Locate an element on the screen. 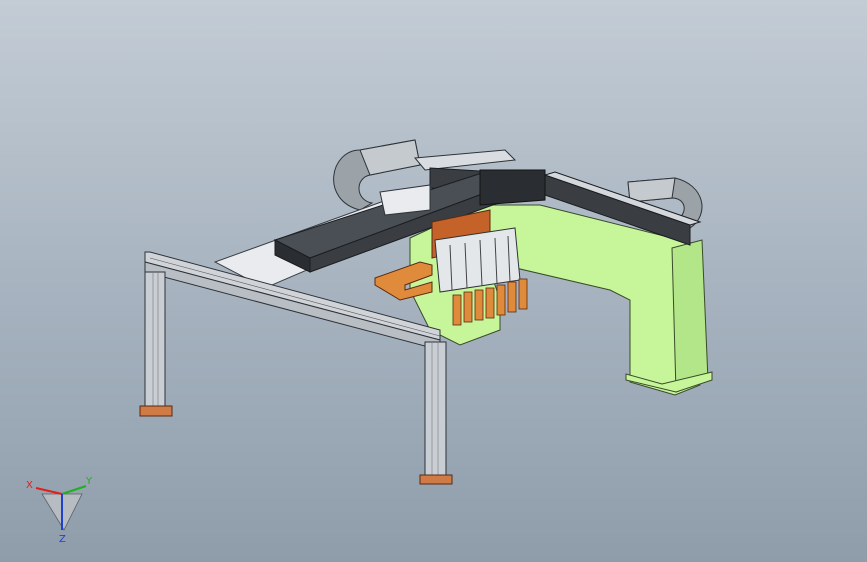 Image resolution: width=867 pixels, height=562 pixels. z-axis-label: Z is located at coordinates (62, 539).